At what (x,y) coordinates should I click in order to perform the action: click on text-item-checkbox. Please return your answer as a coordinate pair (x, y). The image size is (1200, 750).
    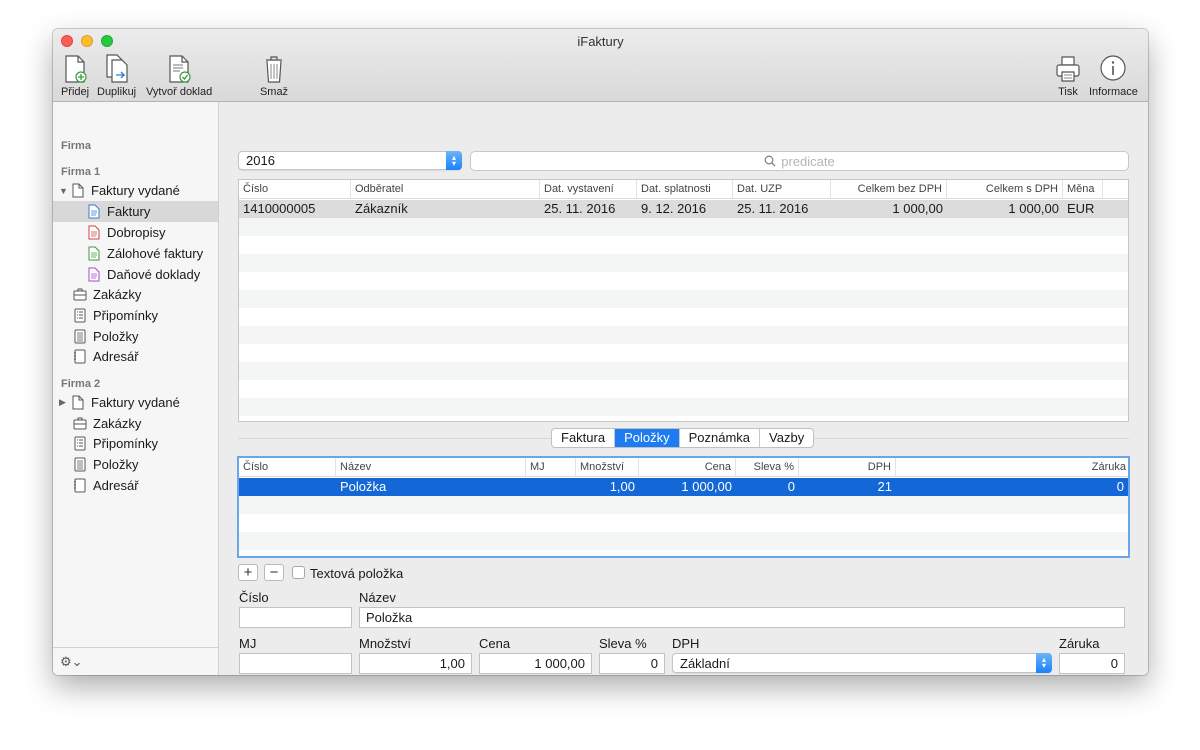
    Looking at the image, I should click on (298, 572).